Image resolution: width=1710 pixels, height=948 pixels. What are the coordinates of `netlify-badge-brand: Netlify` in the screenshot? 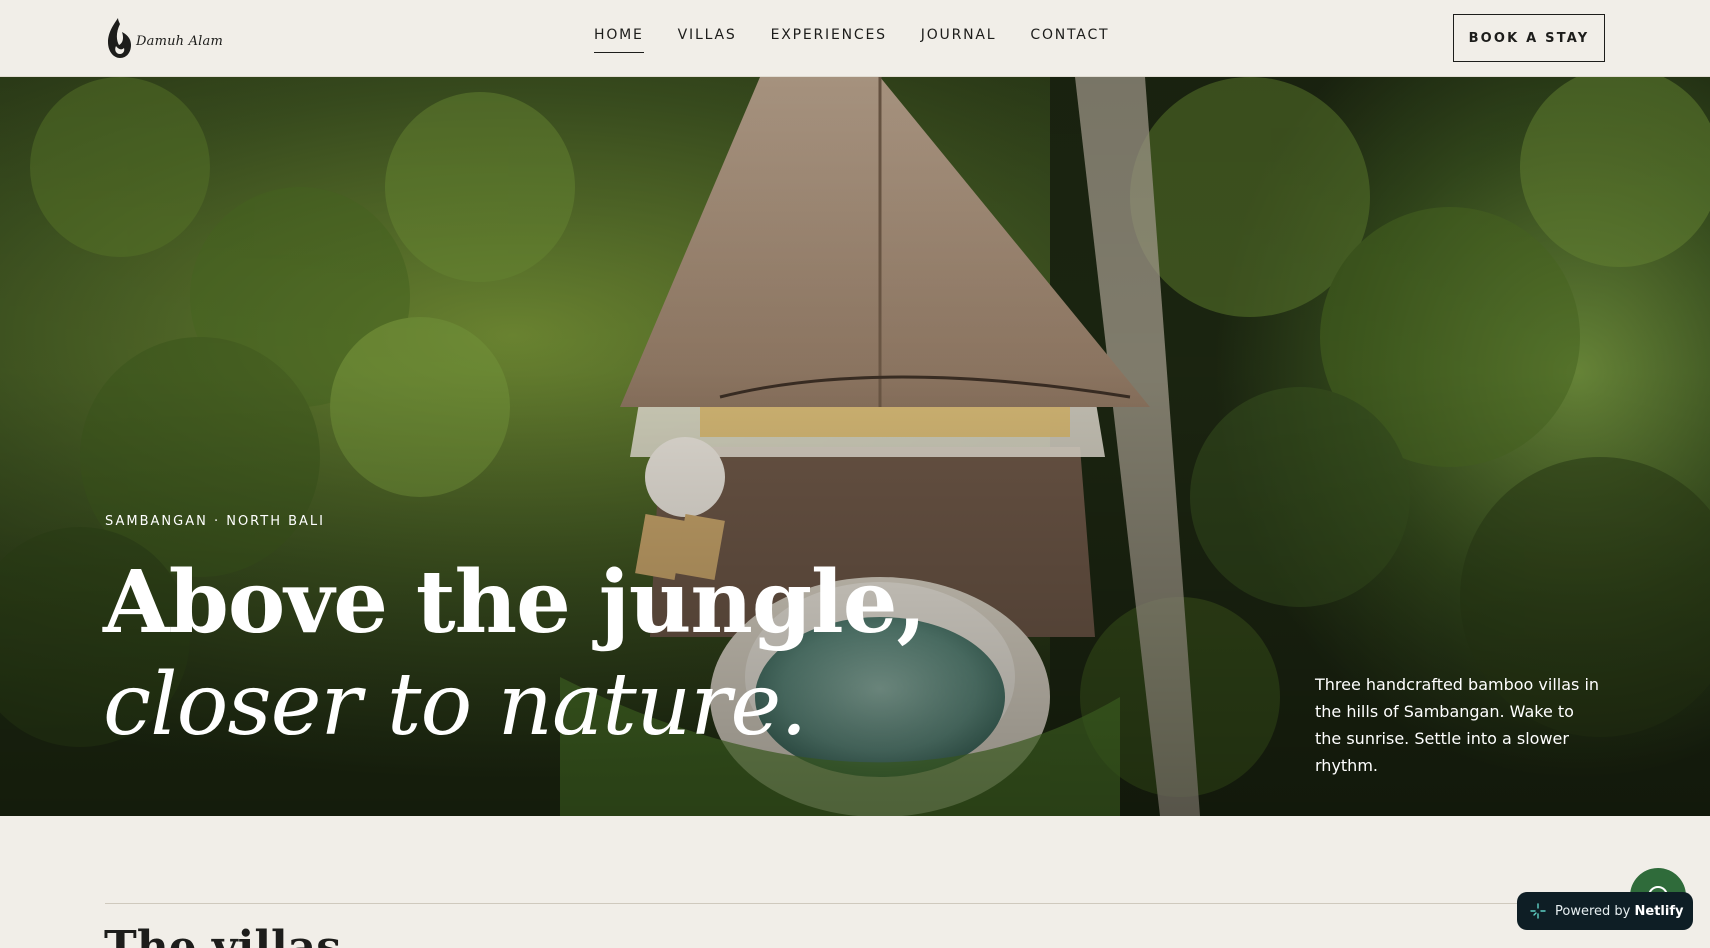 It's located at (1659, 911).